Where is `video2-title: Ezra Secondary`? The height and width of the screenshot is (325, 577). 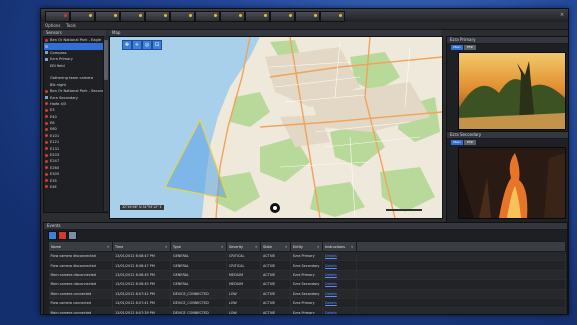
video2-title: Ezra Secondary is located at coordinates (507, 135).